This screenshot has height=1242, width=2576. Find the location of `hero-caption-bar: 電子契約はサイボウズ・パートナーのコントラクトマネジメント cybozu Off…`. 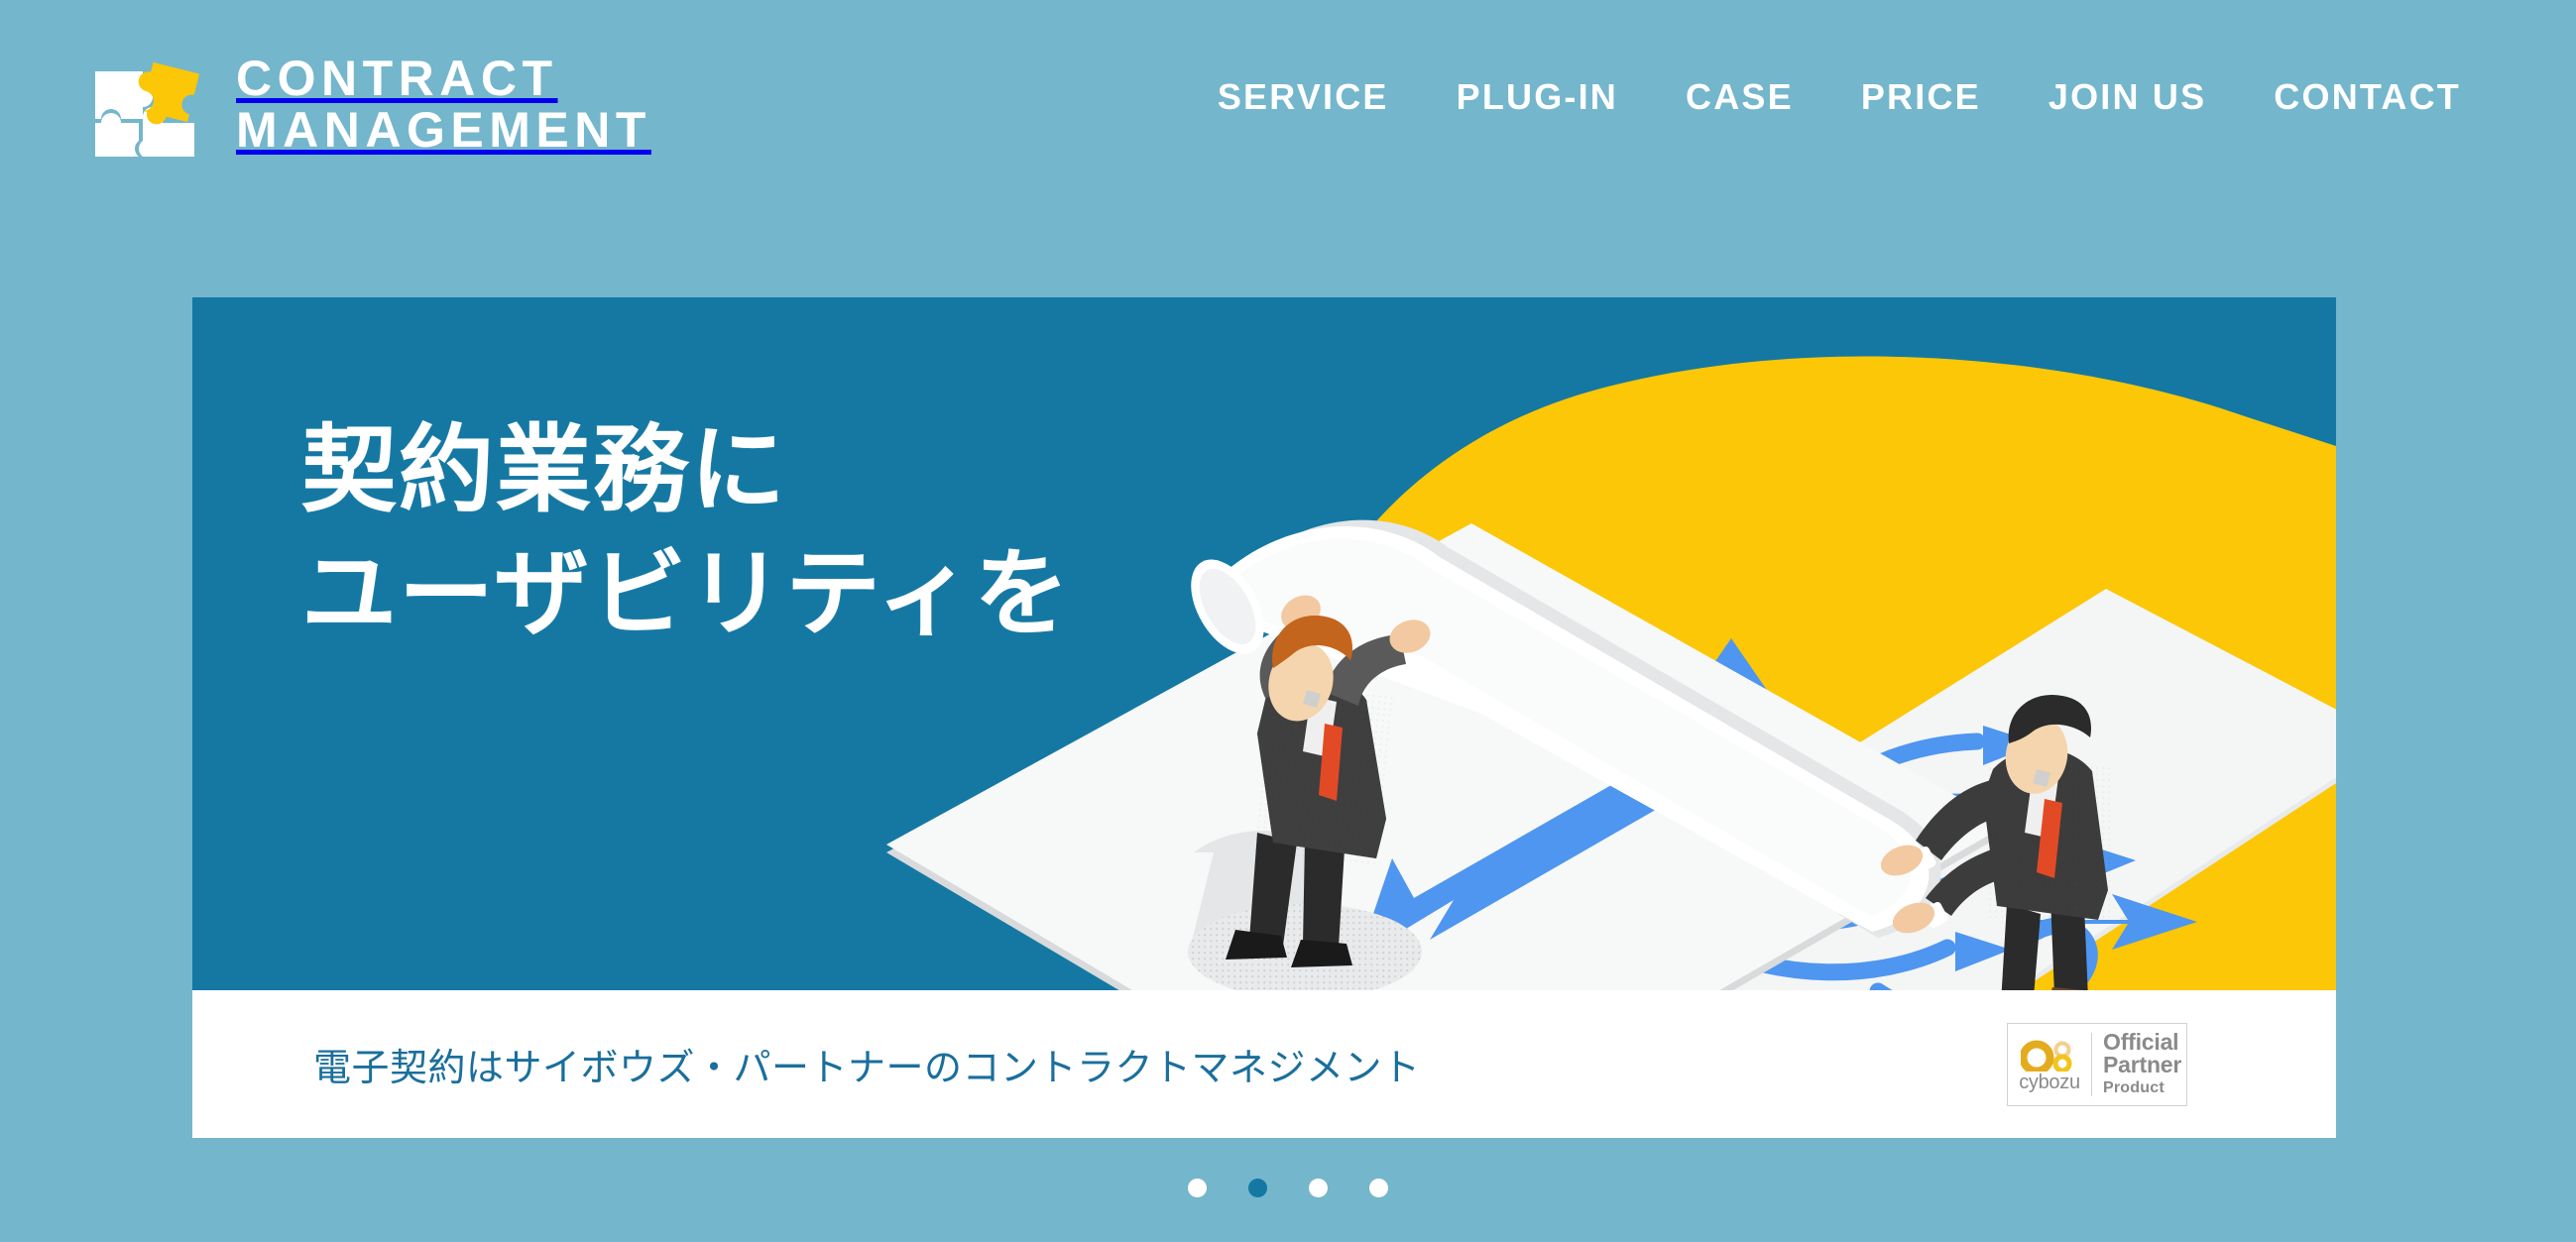

hero-caption-bar: 電子契約はサイボウズ・パートナーのコントラクトマネジメント cybozu Off… is located at coordinates (1264, 1064).